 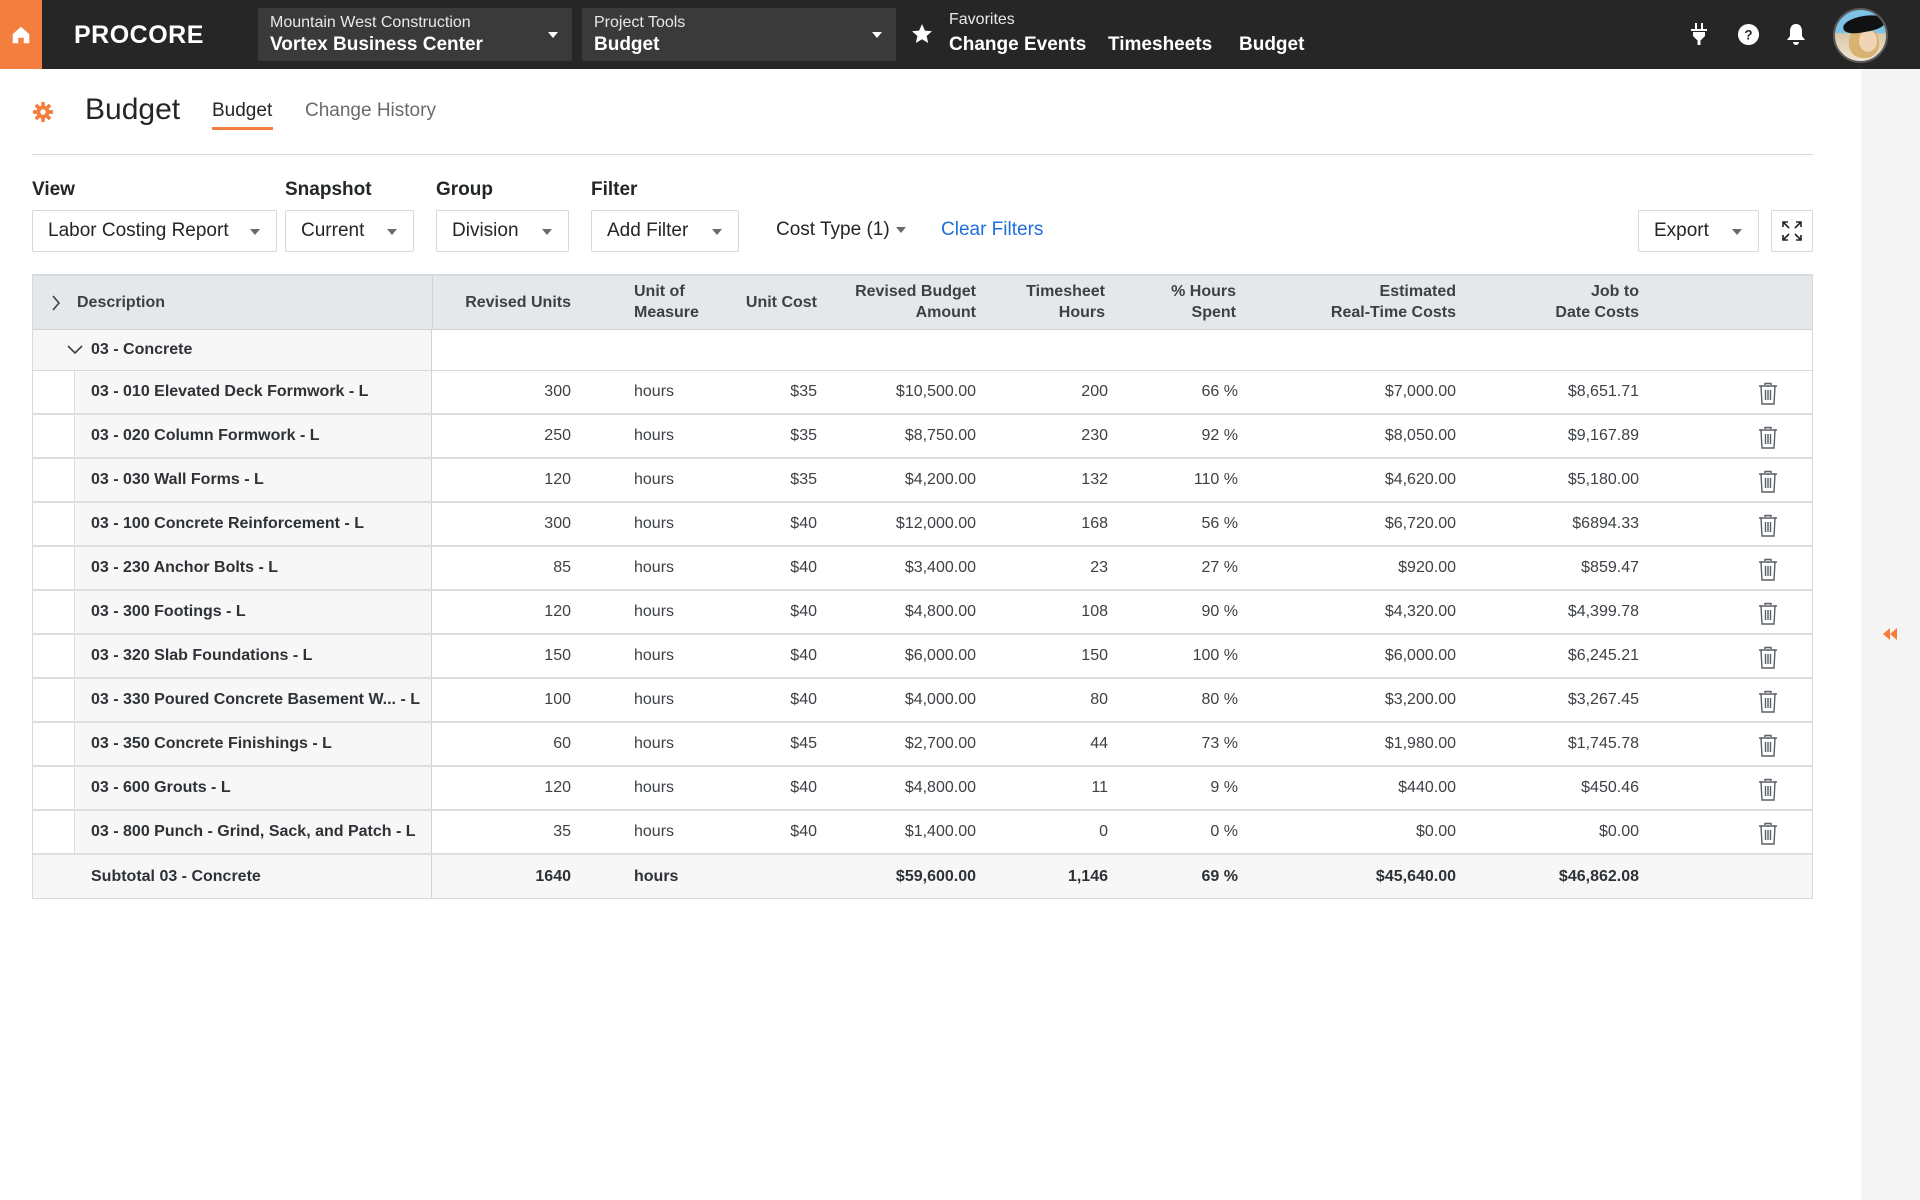 I want to click on home-button, so click(x=21, y=34).